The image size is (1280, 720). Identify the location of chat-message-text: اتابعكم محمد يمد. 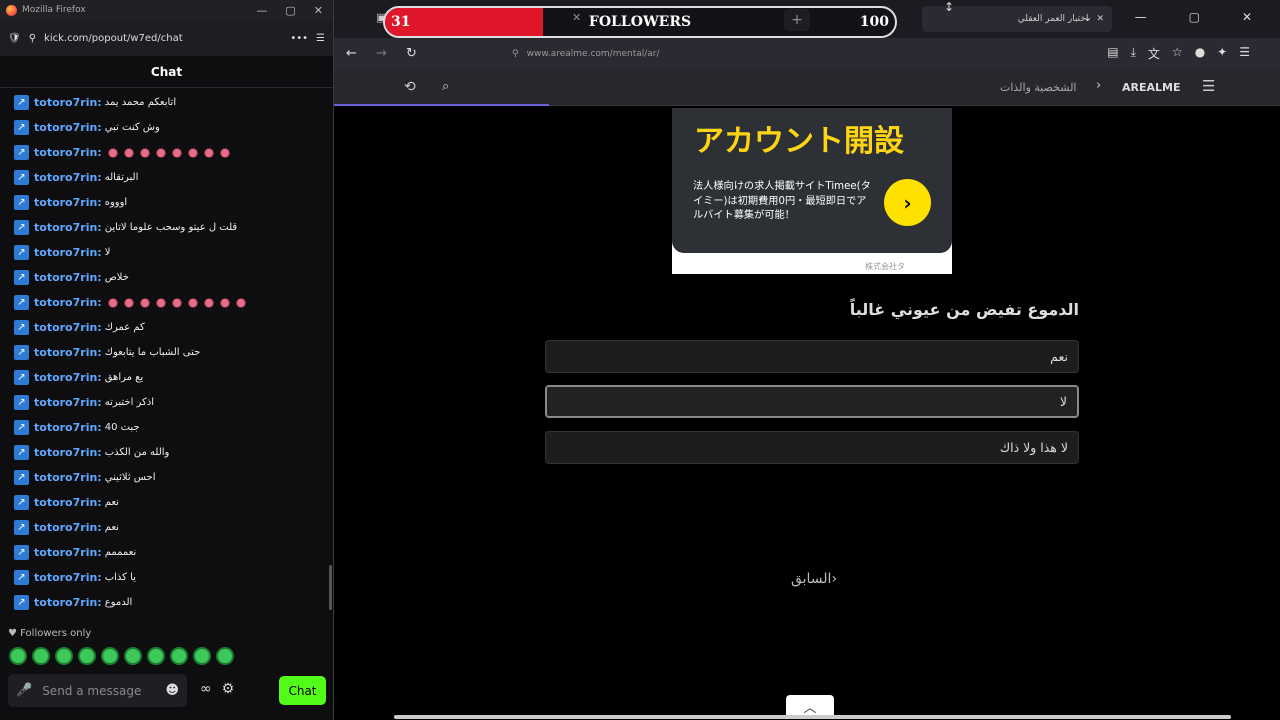
(140, 102).